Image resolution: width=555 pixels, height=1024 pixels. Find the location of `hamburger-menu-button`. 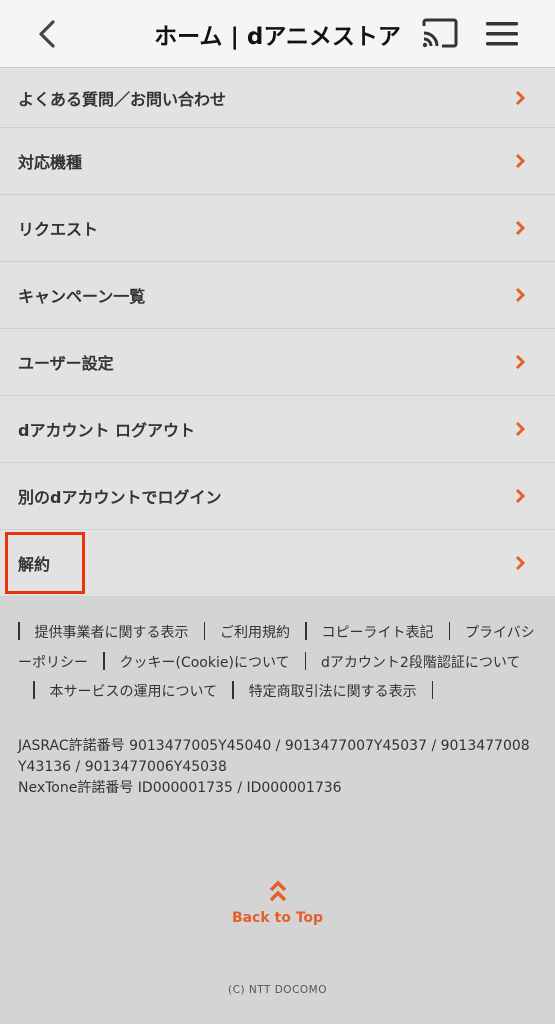

hamburger-menu-button is located at coordinates (504, 34).